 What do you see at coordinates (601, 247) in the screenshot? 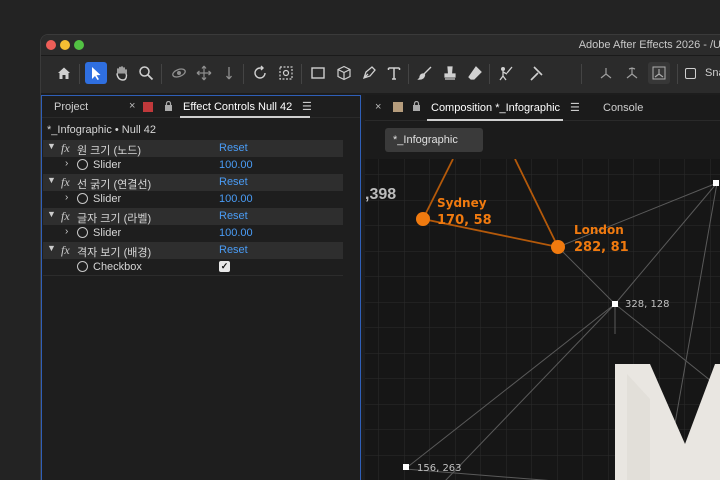
I see `node-coords-label: 282, 81` at bounding box center [601, 247].